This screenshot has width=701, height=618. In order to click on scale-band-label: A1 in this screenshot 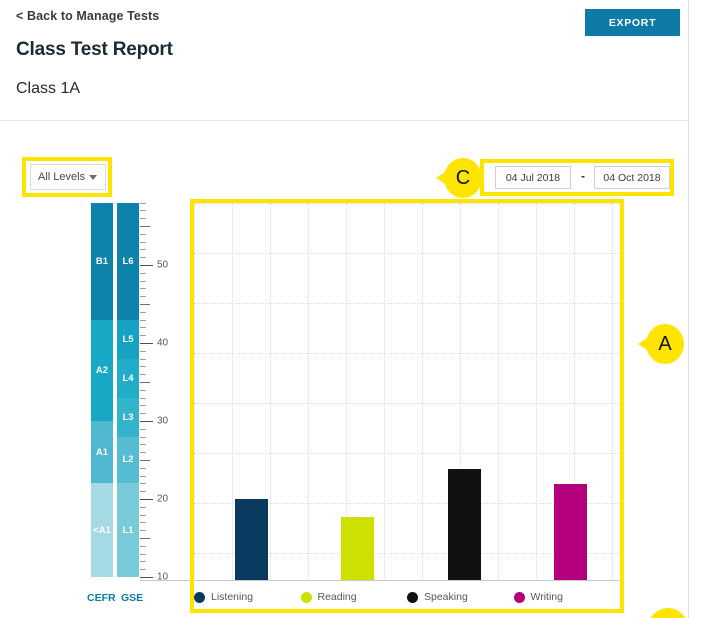, I will do `click(102, 452)`.